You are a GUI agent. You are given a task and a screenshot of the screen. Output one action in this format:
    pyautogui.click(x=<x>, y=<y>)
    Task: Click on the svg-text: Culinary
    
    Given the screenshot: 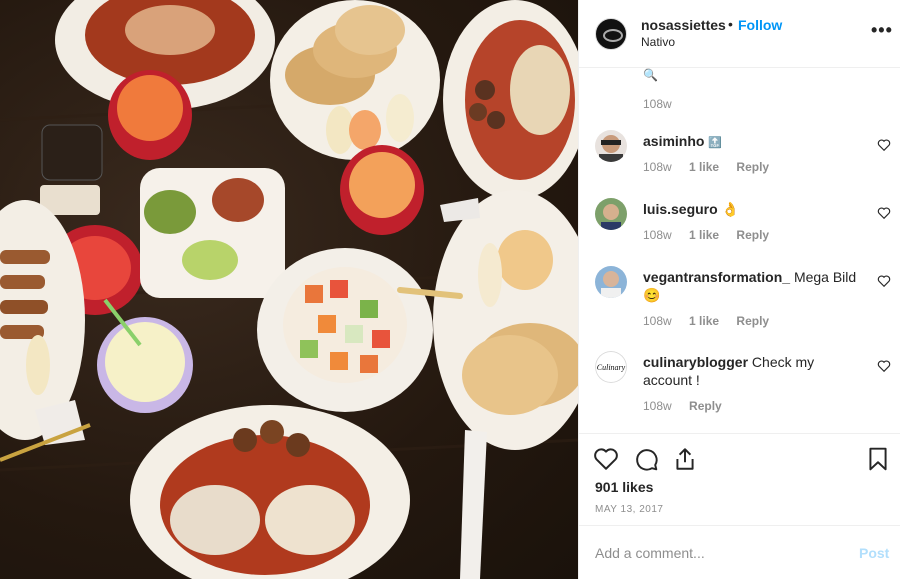 What is the action you would take?
    pyautogui.click(x=611, y=367)
    